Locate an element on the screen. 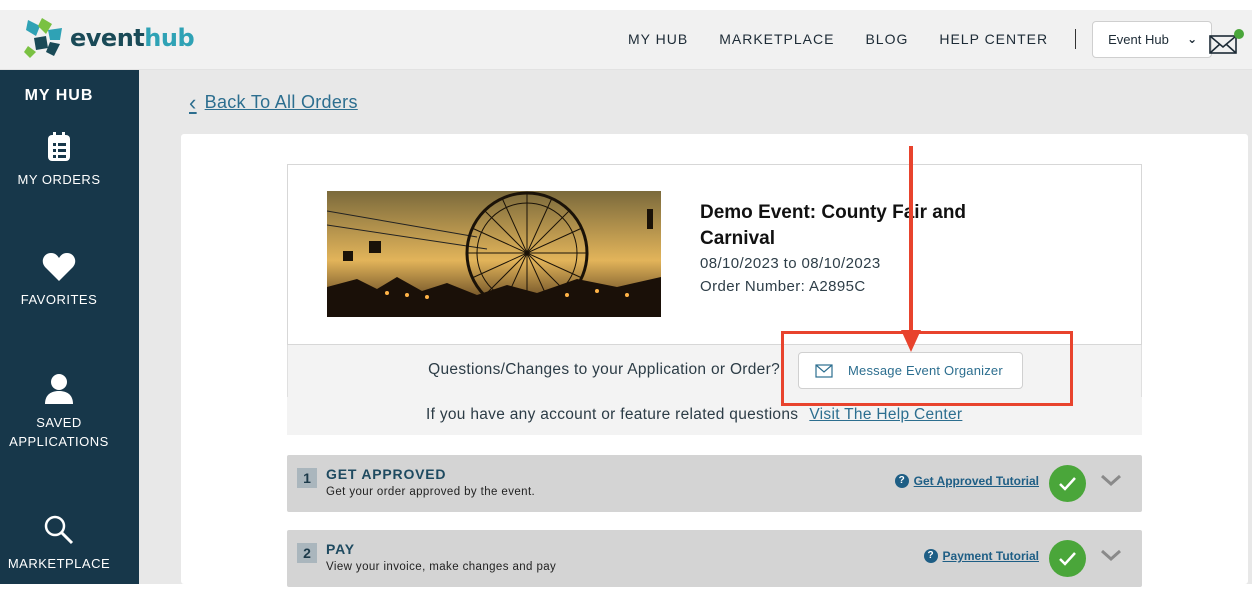  back-label: Back To All Orders is located at coordinates (281, 102).